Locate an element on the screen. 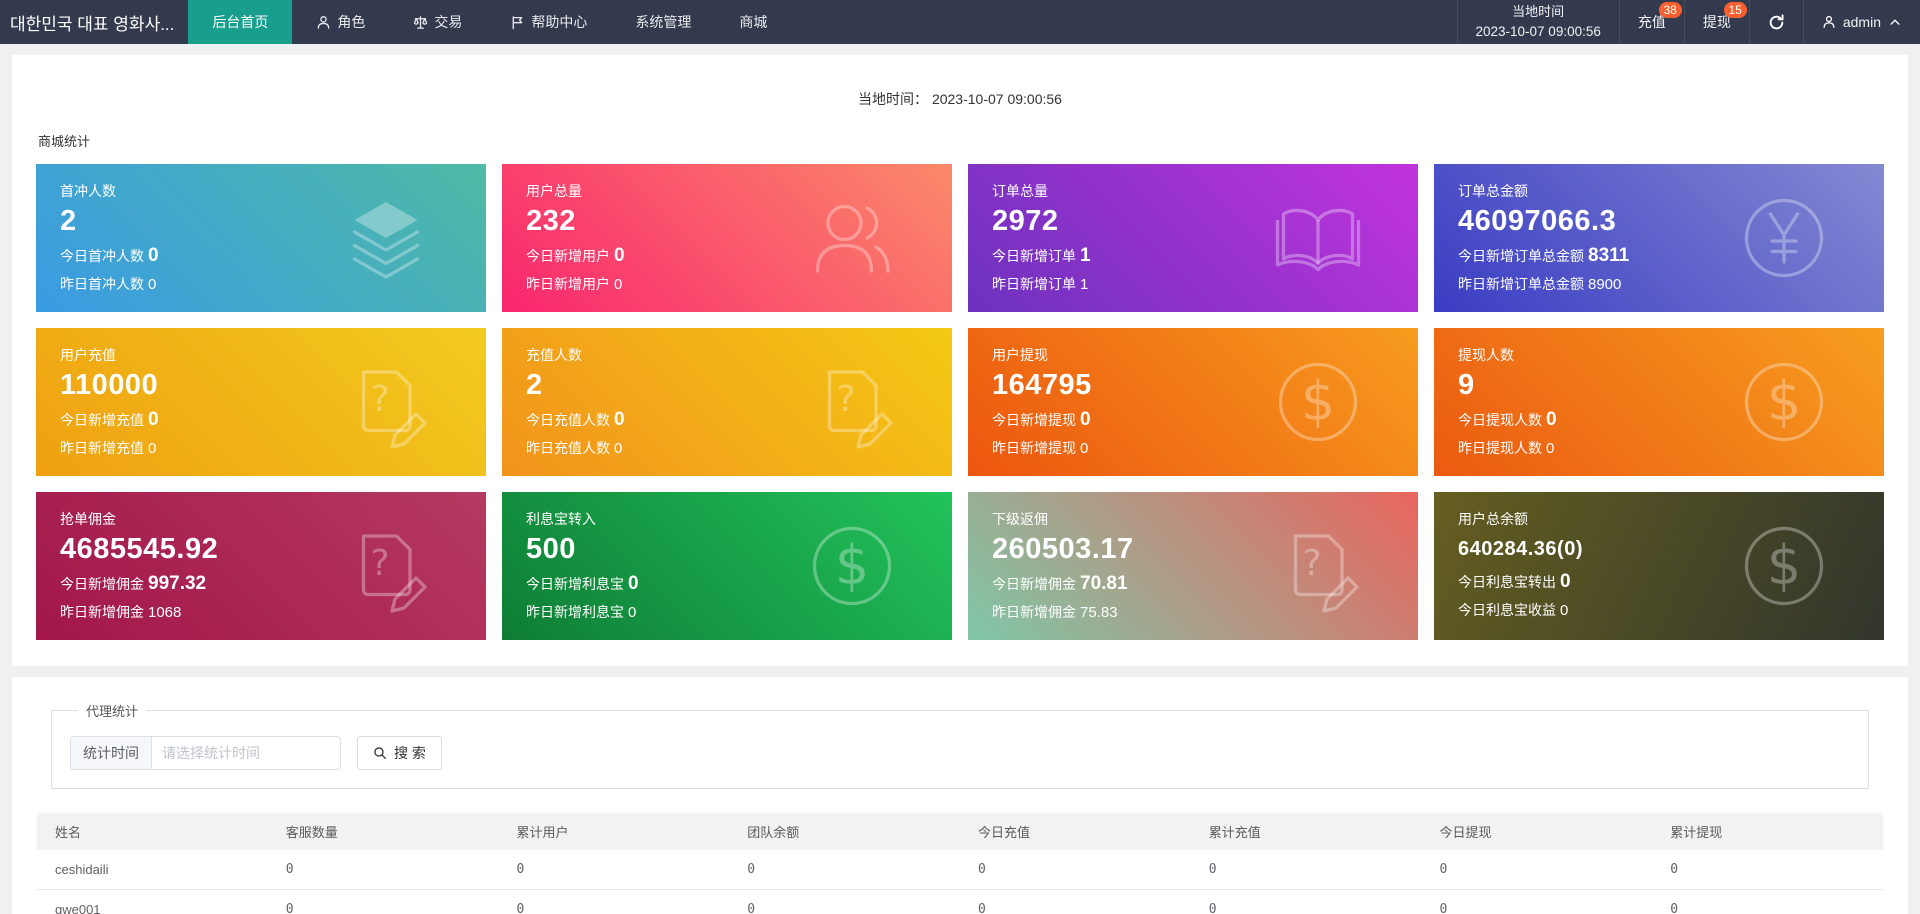 The width and height of the screenshot is (1920, 914). page-local-time: 当地时间： 2023-10-07 09:00:56 is located at coordinates (960, 103).